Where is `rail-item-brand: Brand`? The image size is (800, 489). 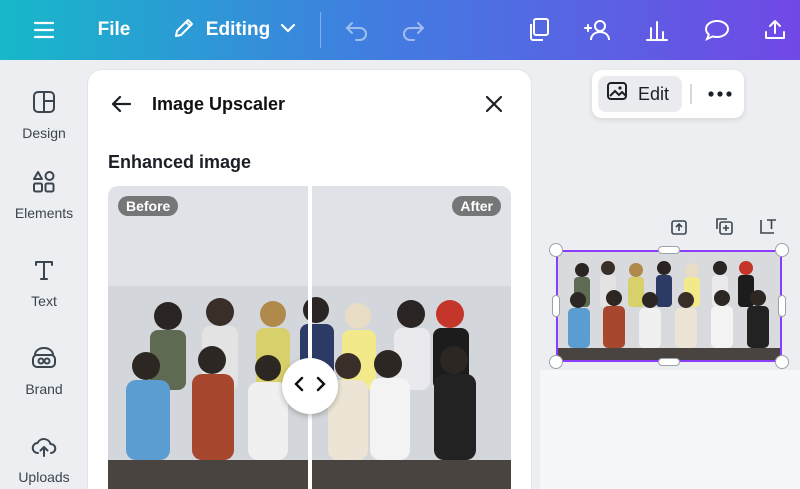
rail-item-brand: Brand is located at coordinates (44, 371).